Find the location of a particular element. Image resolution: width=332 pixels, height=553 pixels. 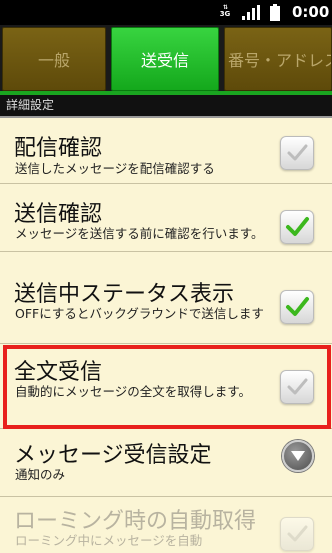

message-receive-dropdown is located at coordinates (298, 456).